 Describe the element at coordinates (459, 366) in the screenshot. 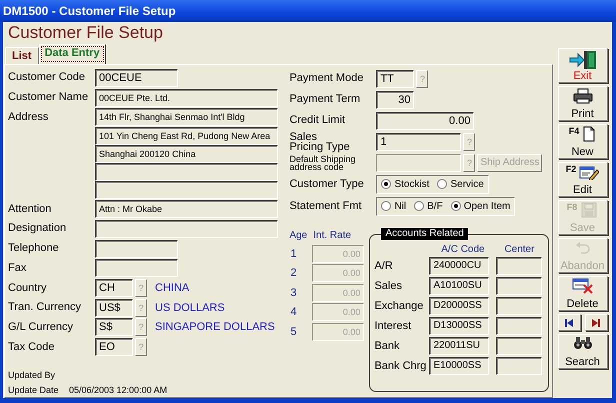

I see `text-field: E10000SS` at that location.